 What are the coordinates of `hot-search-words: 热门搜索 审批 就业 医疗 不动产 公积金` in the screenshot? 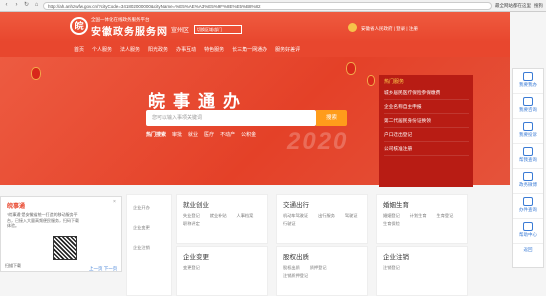 It's located at (201, 134).